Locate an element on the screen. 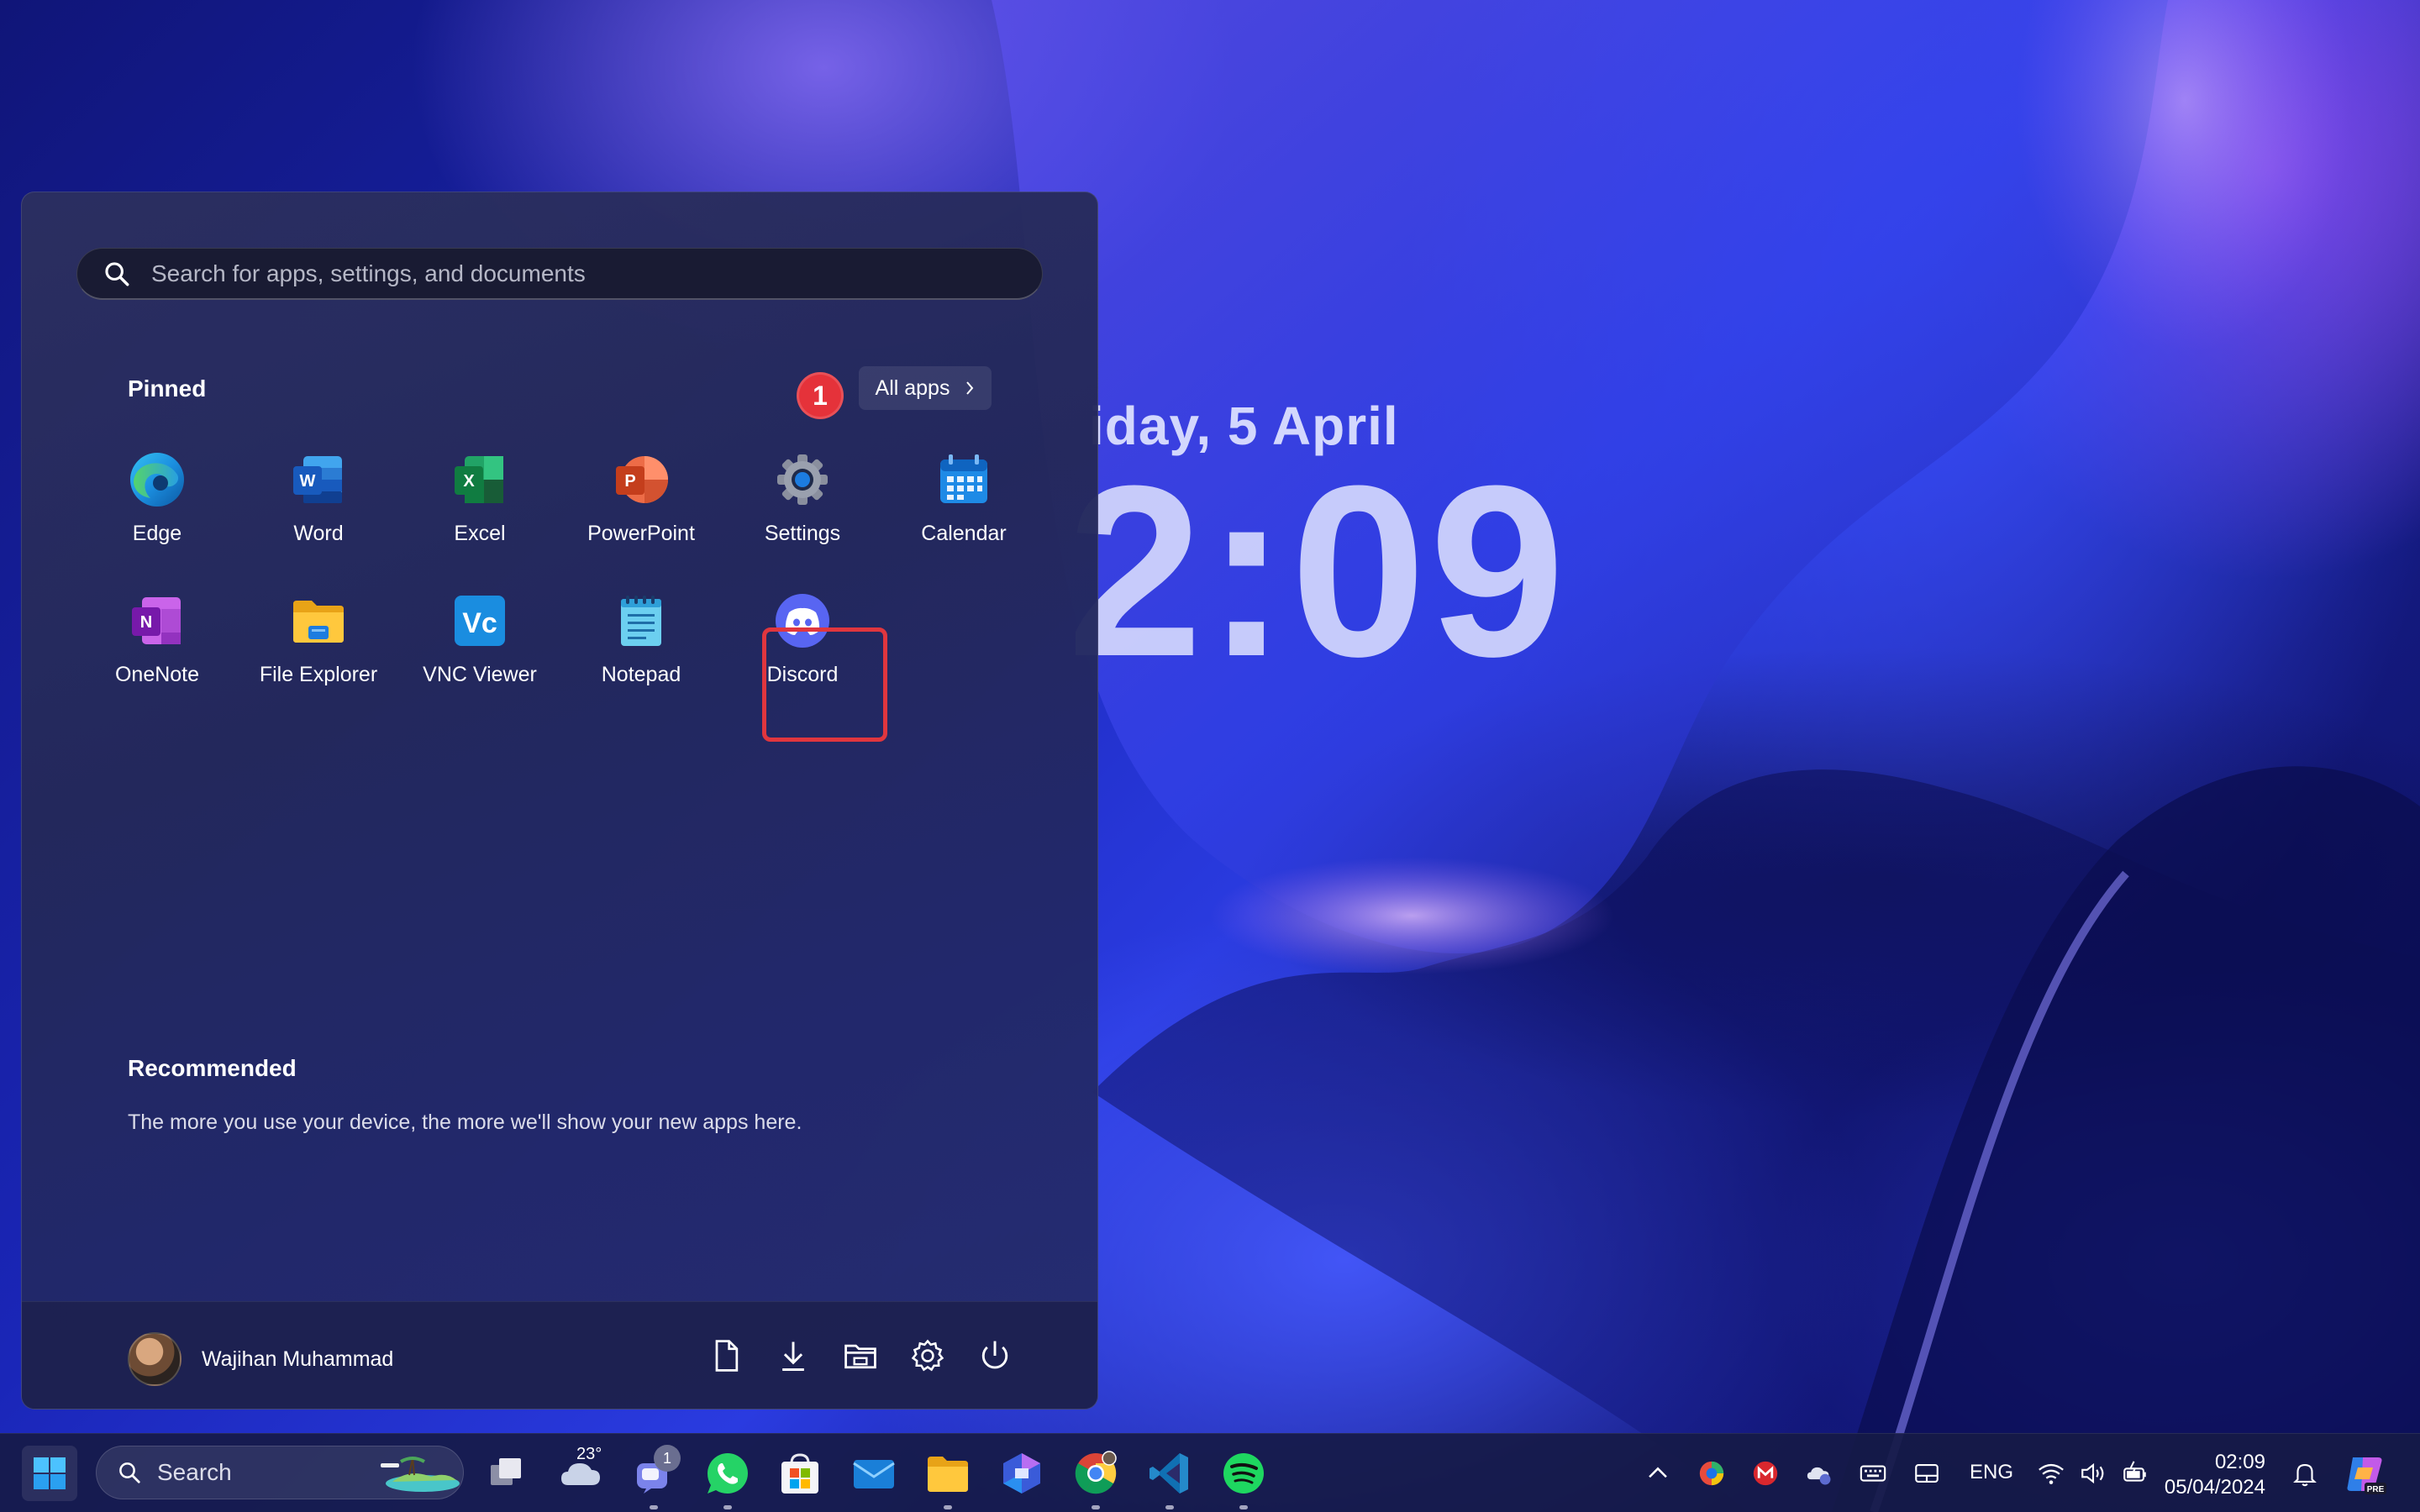 The height and width of the screenshot is (1512, 2420). volume-icon is located at coordinates (2093, 1473).